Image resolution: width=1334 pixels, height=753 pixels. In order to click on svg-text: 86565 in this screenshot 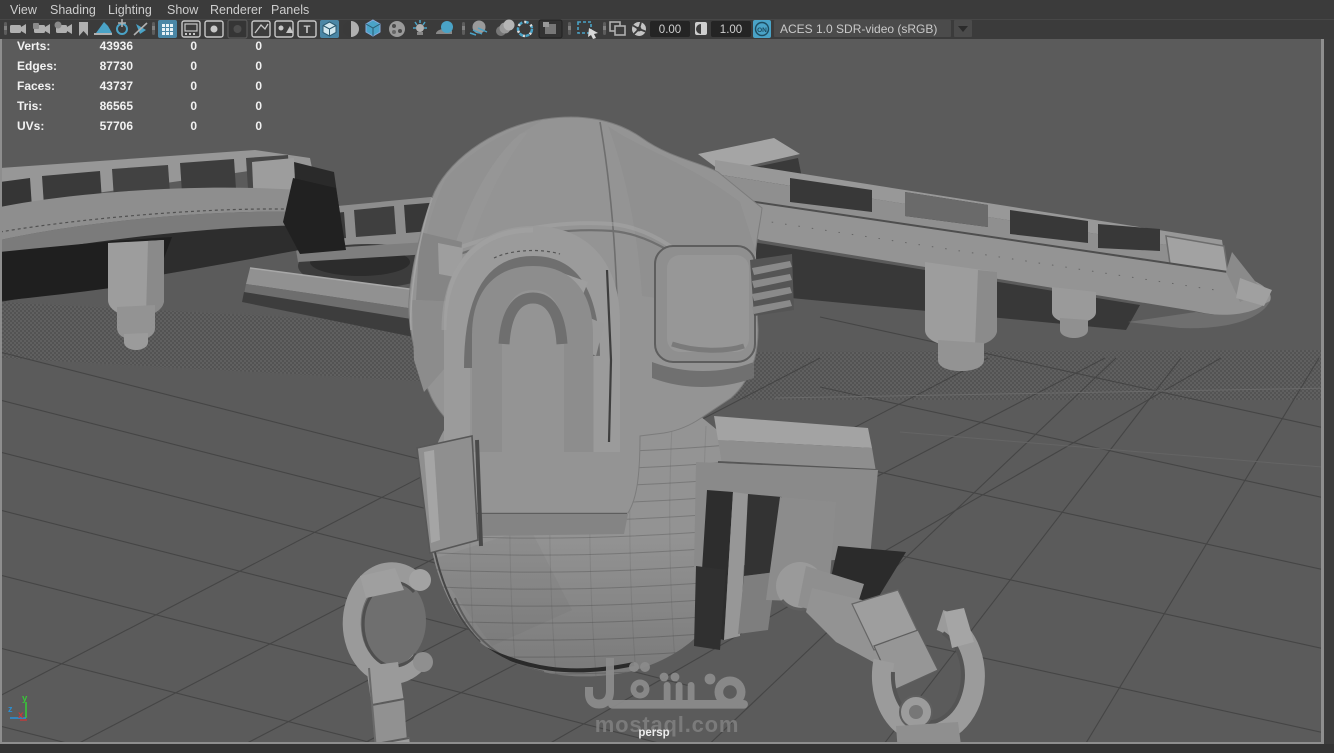, I will do `click(117, 106)`.